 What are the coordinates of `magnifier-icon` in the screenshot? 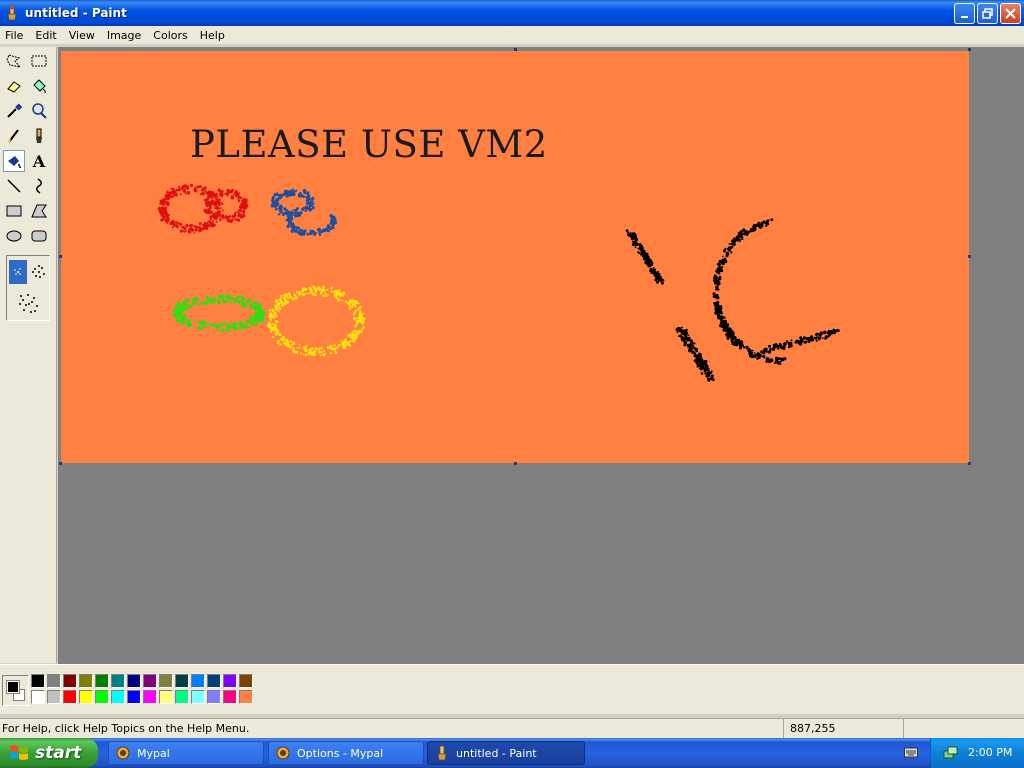 It's located at (39, 111).